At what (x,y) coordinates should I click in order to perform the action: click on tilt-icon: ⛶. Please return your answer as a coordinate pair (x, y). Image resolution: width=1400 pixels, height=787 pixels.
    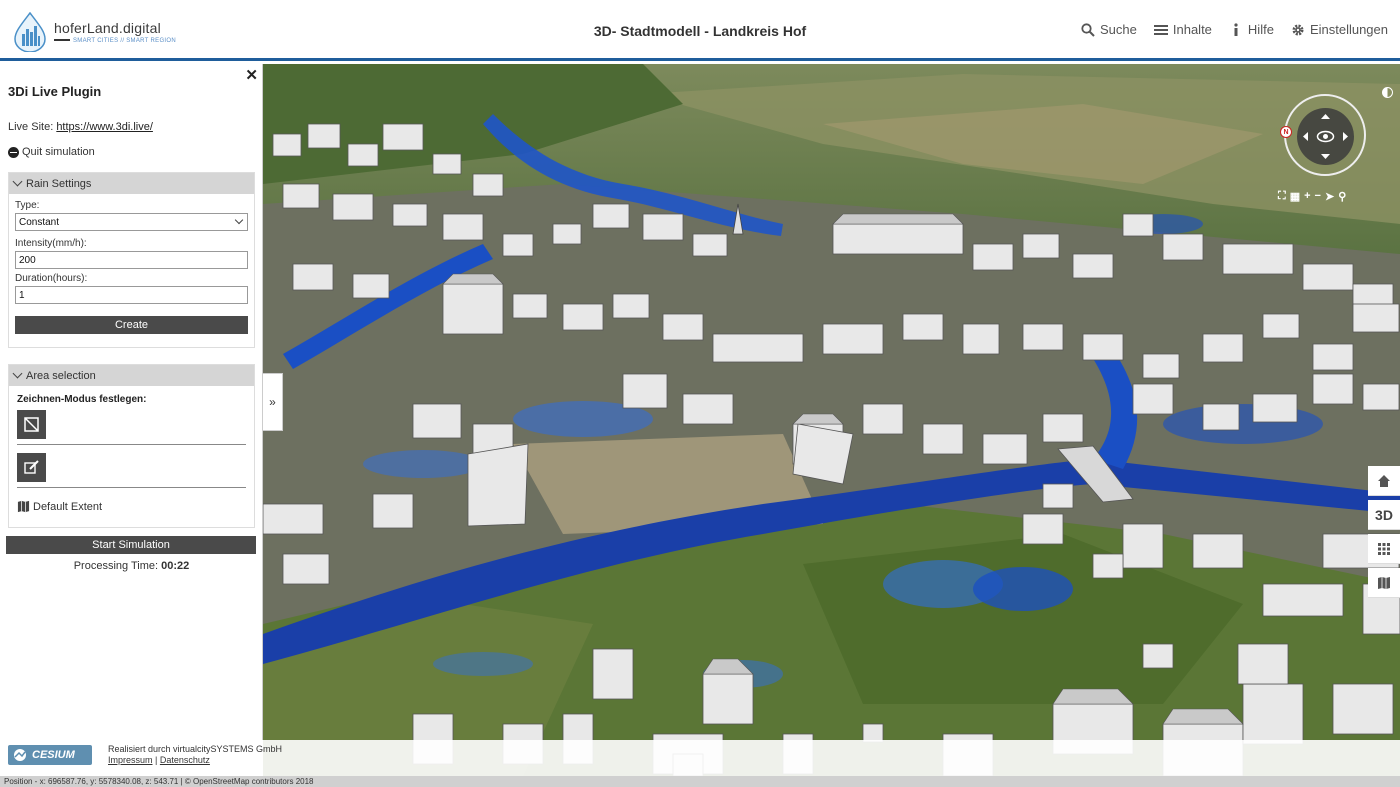
    Looking at the image, I should click on (1282, 196).